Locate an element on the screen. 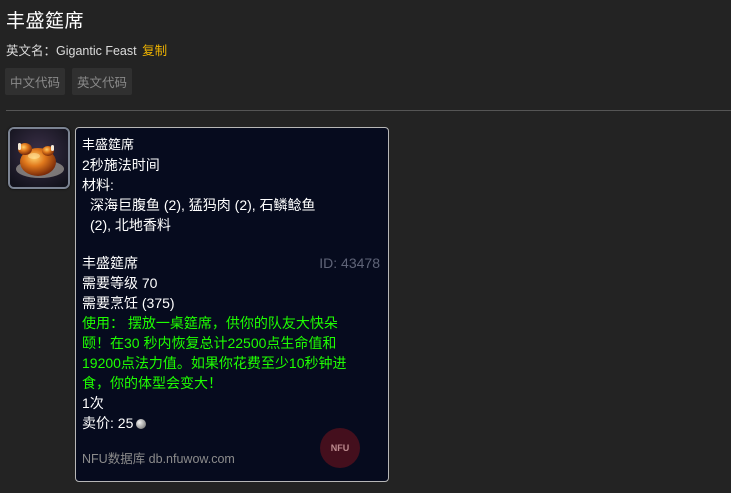 The image size is (731, 493). page-title: 丰盛筵席 is located at coordinates (45, 21).